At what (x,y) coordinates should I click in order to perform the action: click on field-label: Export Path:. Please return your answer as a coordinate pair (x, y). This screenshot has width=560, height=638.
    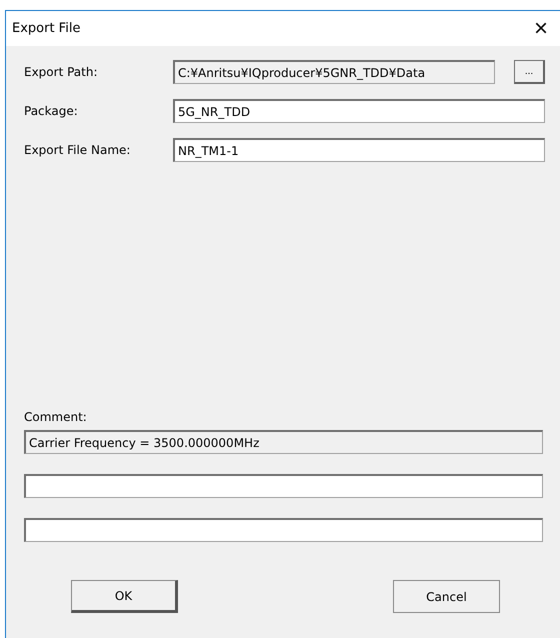
    Looking at the image, I should click on (61, 72).